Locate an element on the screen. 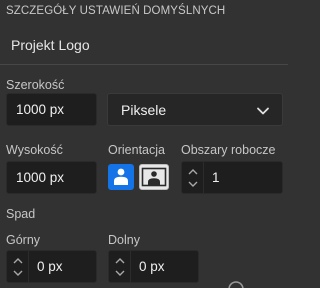  width-input: 1000 px is located at coordinates (51, 109).